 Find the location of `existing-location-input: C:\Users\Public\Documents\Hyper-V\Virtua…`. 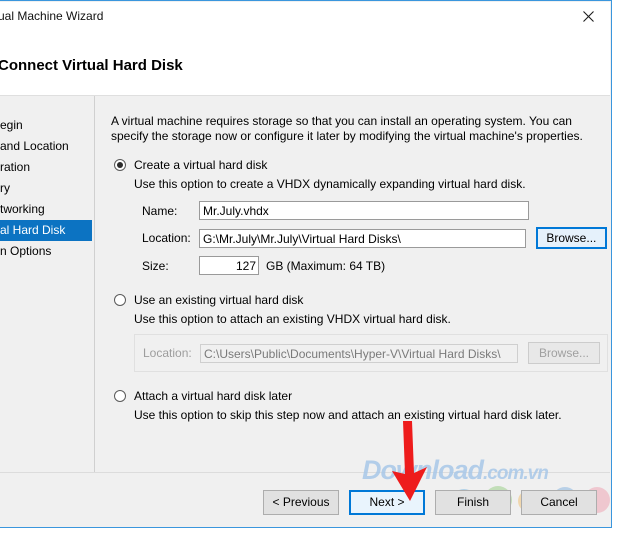

existing-location-input: C:\Users\Public\Documents\Hyper-V\Virtua… is located at coordinates (359, 353).